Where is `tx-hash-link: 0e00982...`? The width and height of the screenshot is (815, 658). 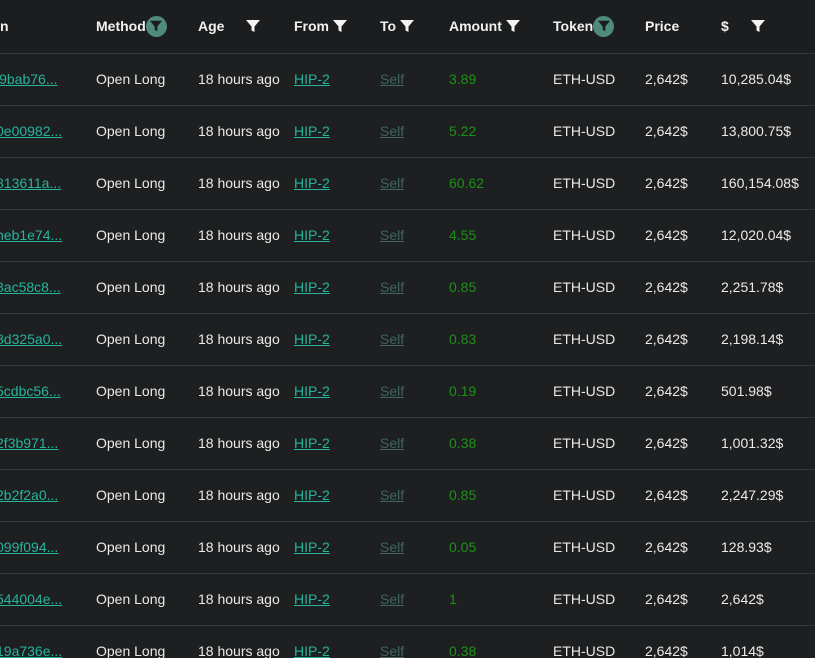
tx-hash-link: 0e00982... is located at coordinates (48, 131).